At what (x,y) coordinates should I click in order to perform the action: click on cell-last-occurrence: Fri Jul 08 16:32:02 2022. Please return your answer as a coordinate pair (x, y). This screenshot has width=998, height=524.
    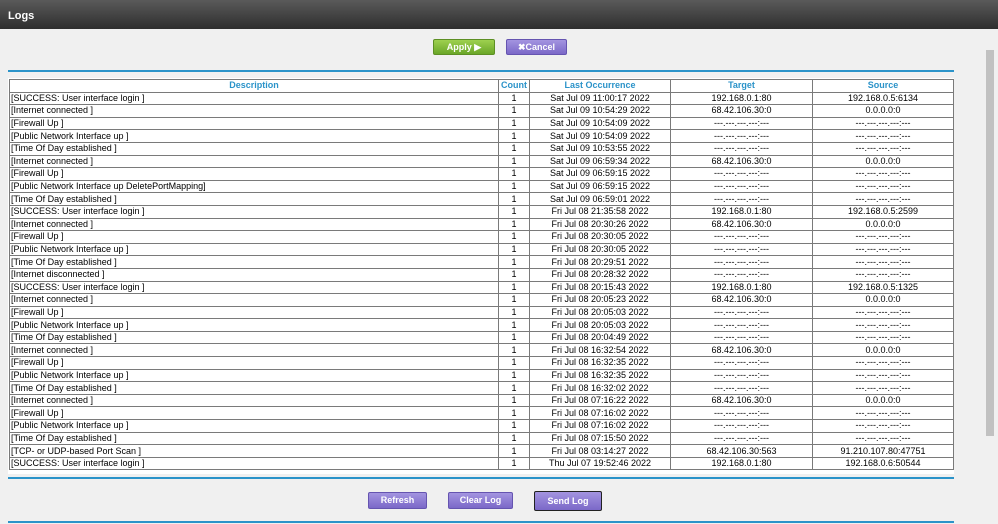
    Looking at the image, I should click on (600, 388).